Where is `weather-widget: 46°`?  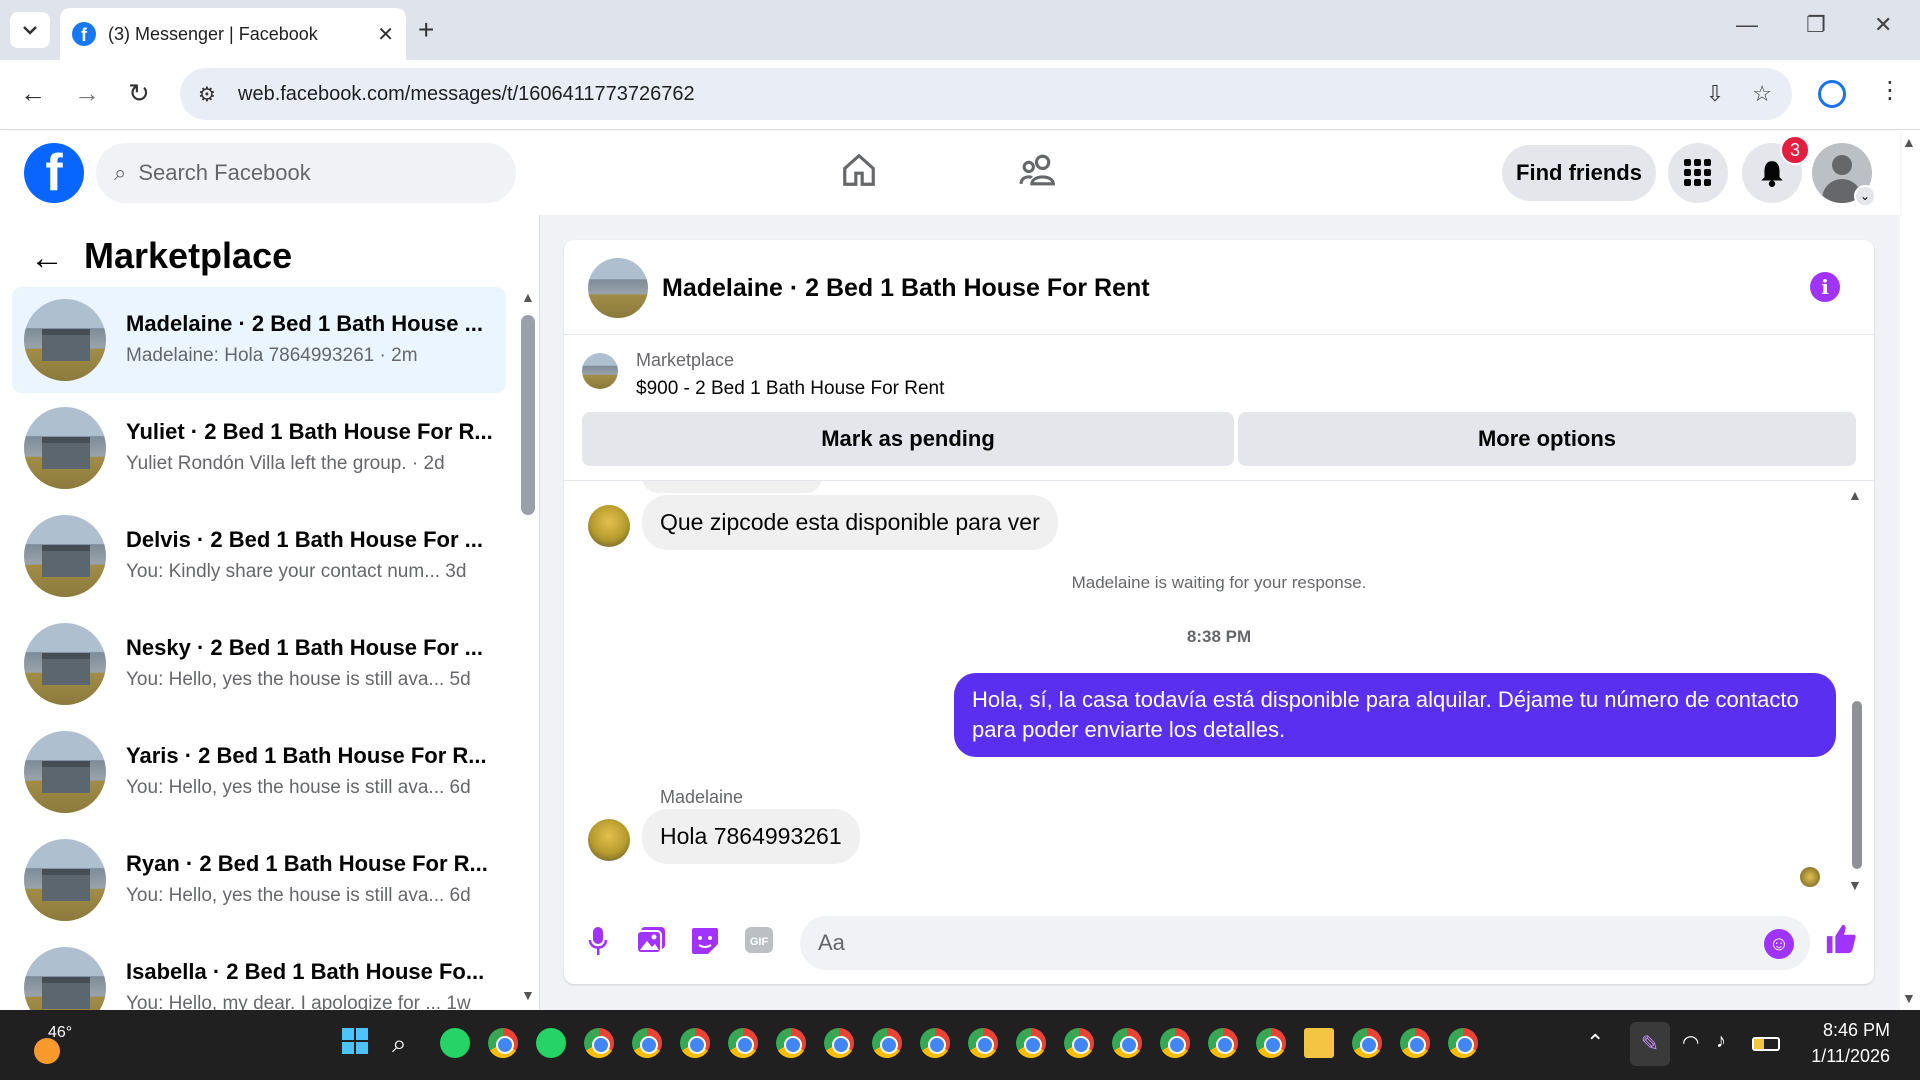
weather-widget: 46° is located at coordinates (50, 1044).